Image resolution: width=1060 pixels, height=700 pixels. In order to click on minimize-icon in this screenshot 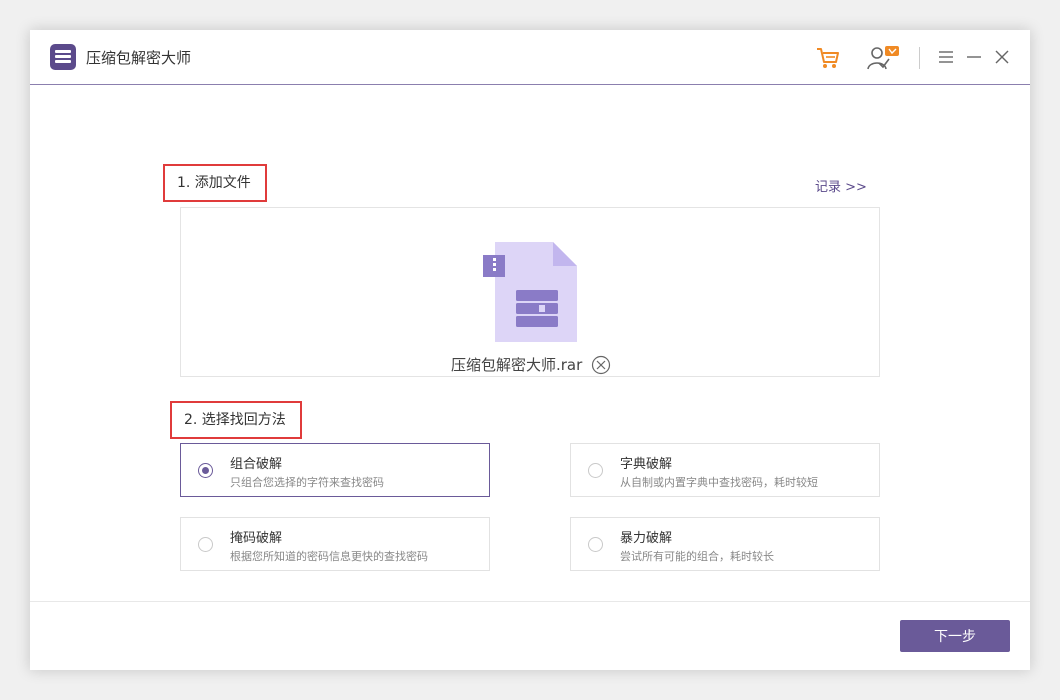, I will do `click(974, 57)`.